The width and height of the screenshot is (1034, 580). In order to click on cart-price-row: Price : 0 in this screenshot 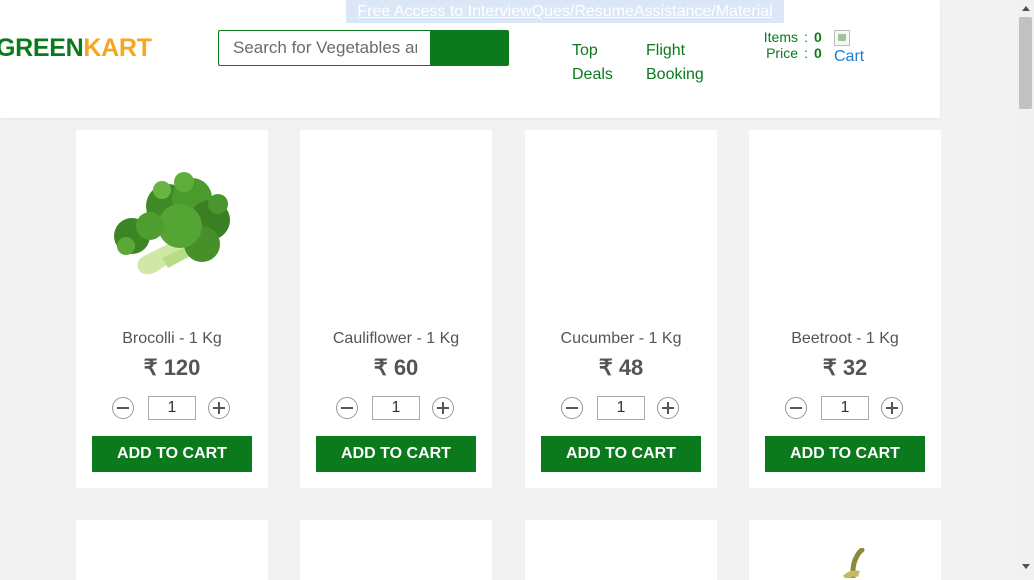, I will do `click(786, 53)`.